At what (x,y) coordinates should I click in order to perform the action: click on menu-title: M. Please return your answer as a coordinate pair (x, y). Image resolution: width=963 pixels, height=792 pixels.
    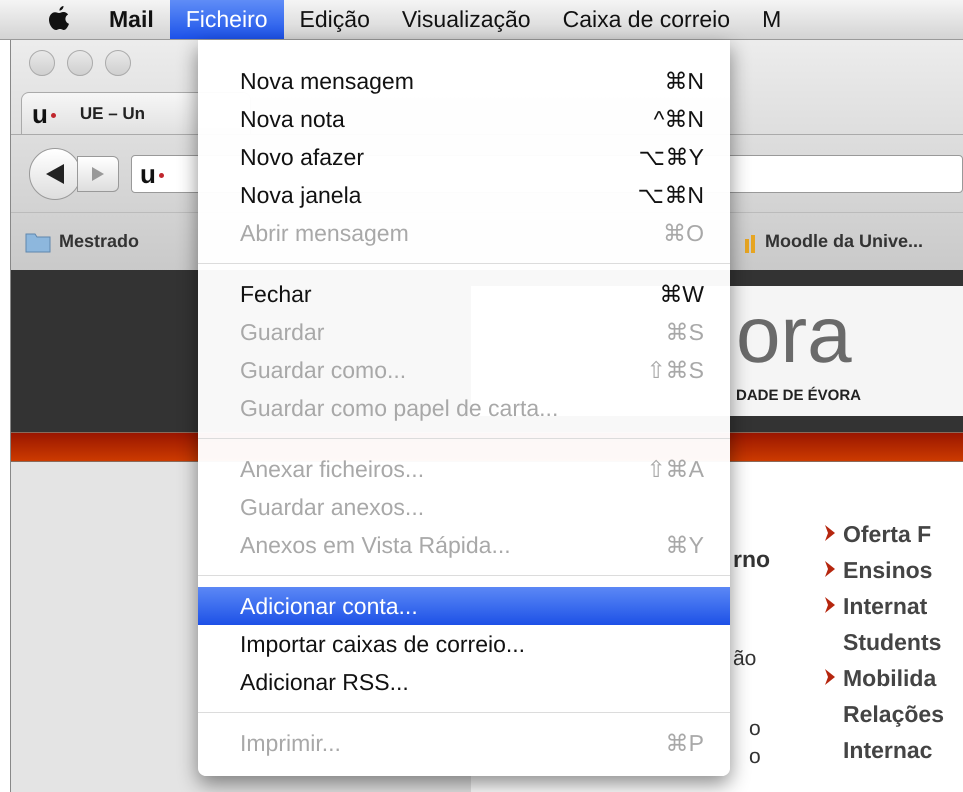
    Looking at the image, I should click on (772, 19).